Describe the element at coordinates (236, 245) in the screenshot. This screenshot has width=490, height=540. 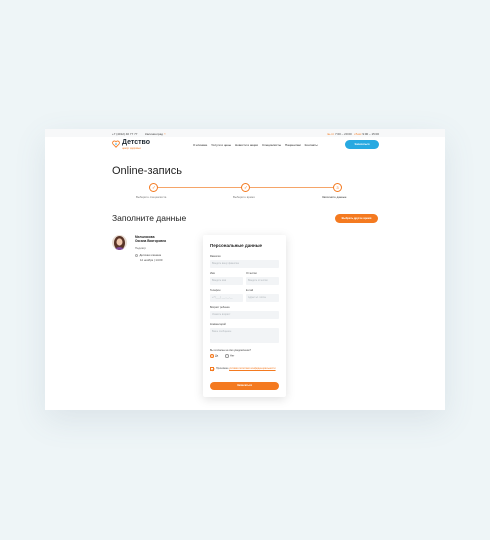
I see `form-title: Персональные данные` at that location.